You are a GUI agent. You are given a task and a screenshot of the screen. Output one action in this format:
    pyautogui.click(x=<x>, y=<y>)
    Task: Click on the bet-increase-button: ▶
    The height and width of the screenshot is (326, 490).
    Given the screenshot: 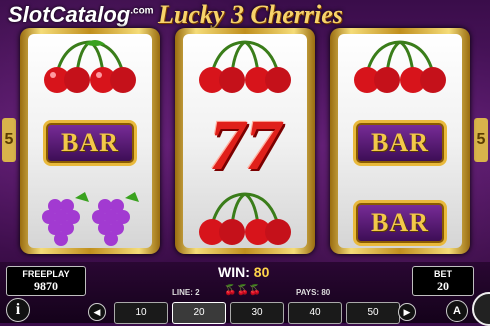 What is the action you would take?
    pyautogui.click(x=407, y=312)
    